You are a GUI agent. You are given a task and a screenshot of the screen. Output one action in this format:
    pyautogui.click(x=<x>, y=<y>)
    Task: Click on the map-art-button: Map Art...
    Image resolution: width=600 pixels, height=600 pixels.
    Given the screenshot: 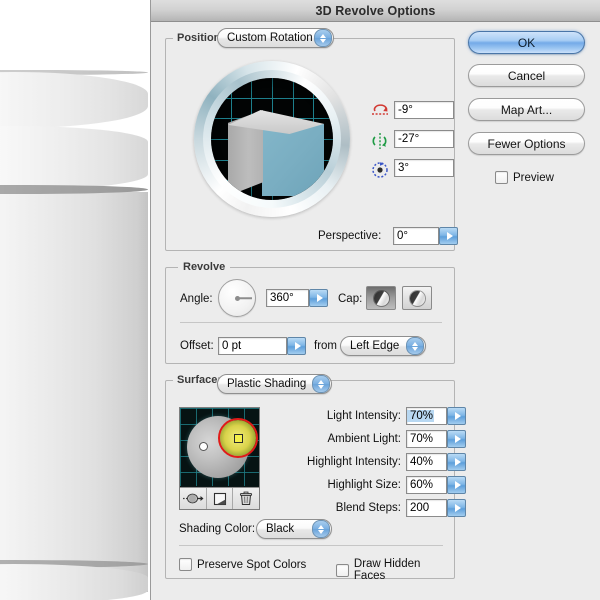 What is the action you would take?
    pyautogui.click(x=526, y=109)
    